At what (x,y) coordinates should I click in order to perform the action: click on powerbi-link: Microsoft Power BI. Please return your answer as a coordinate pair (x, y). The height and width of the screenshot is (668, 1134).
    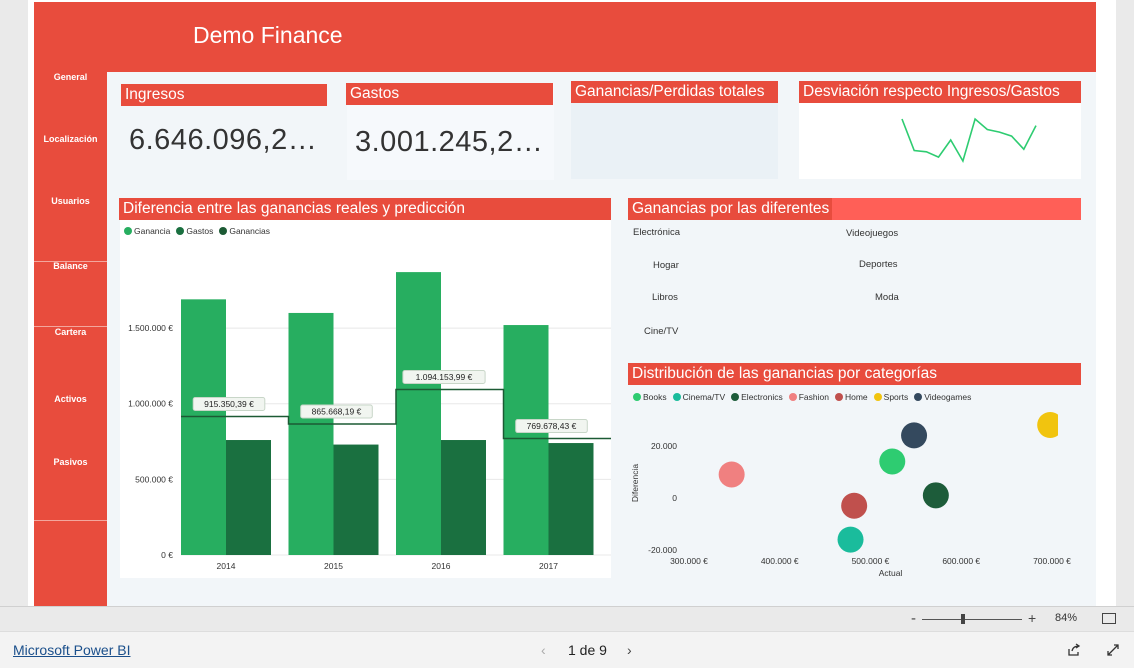
    Looking at the image, I should click on (71, 650).